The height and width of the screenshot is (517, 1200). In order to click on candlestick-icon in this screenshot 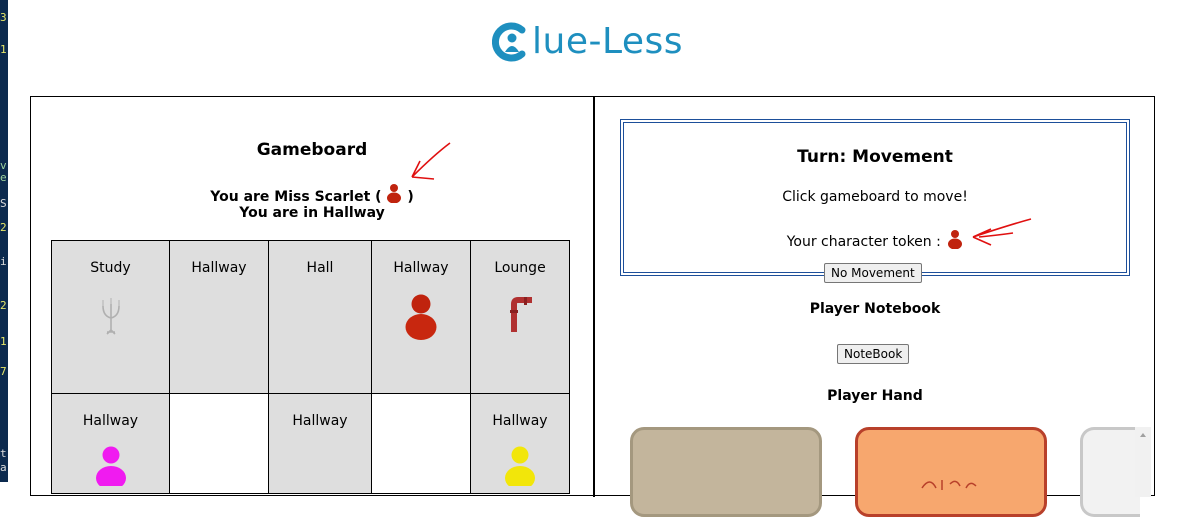, I will do `click(110, 316)`.